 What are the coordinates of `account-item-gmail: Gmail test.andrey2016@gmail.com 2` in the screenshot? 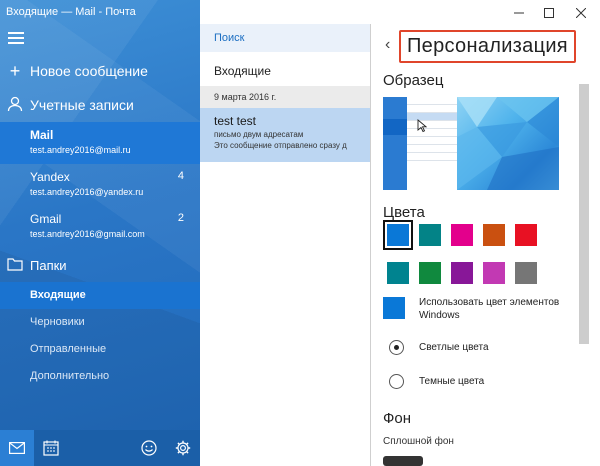 It's located at (100, 232).